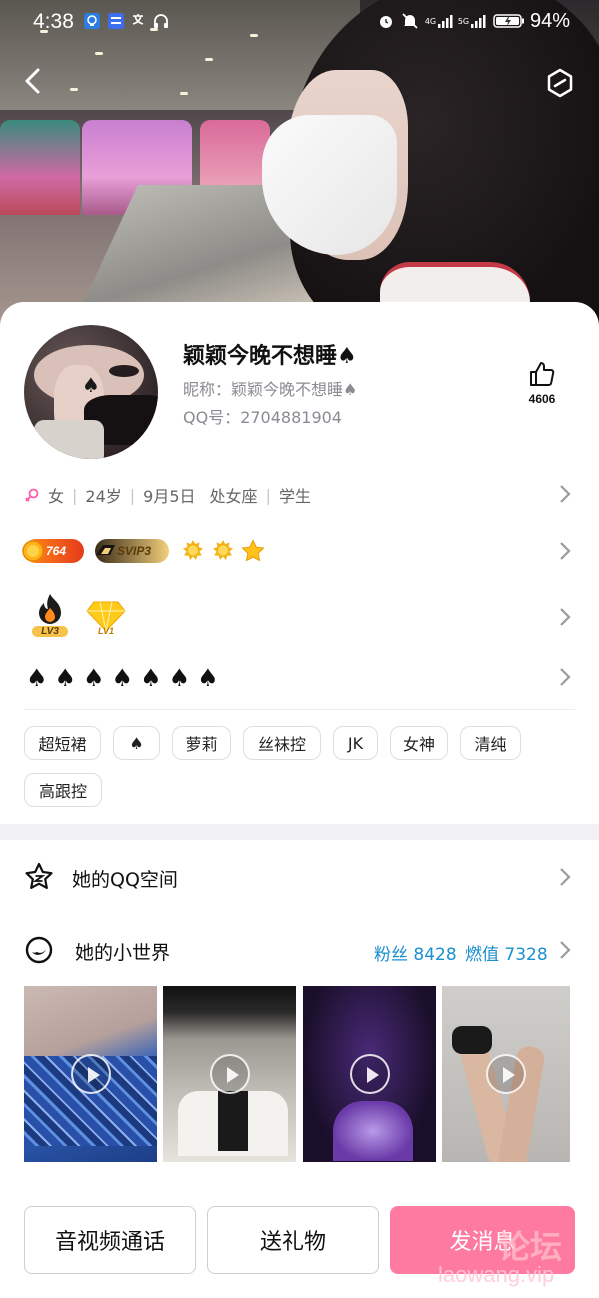 The image size is (599, 1298). What do you see at coordinates (299, 832) in the screenshot?
I see `section-divider` at bounding box center [299, 832].